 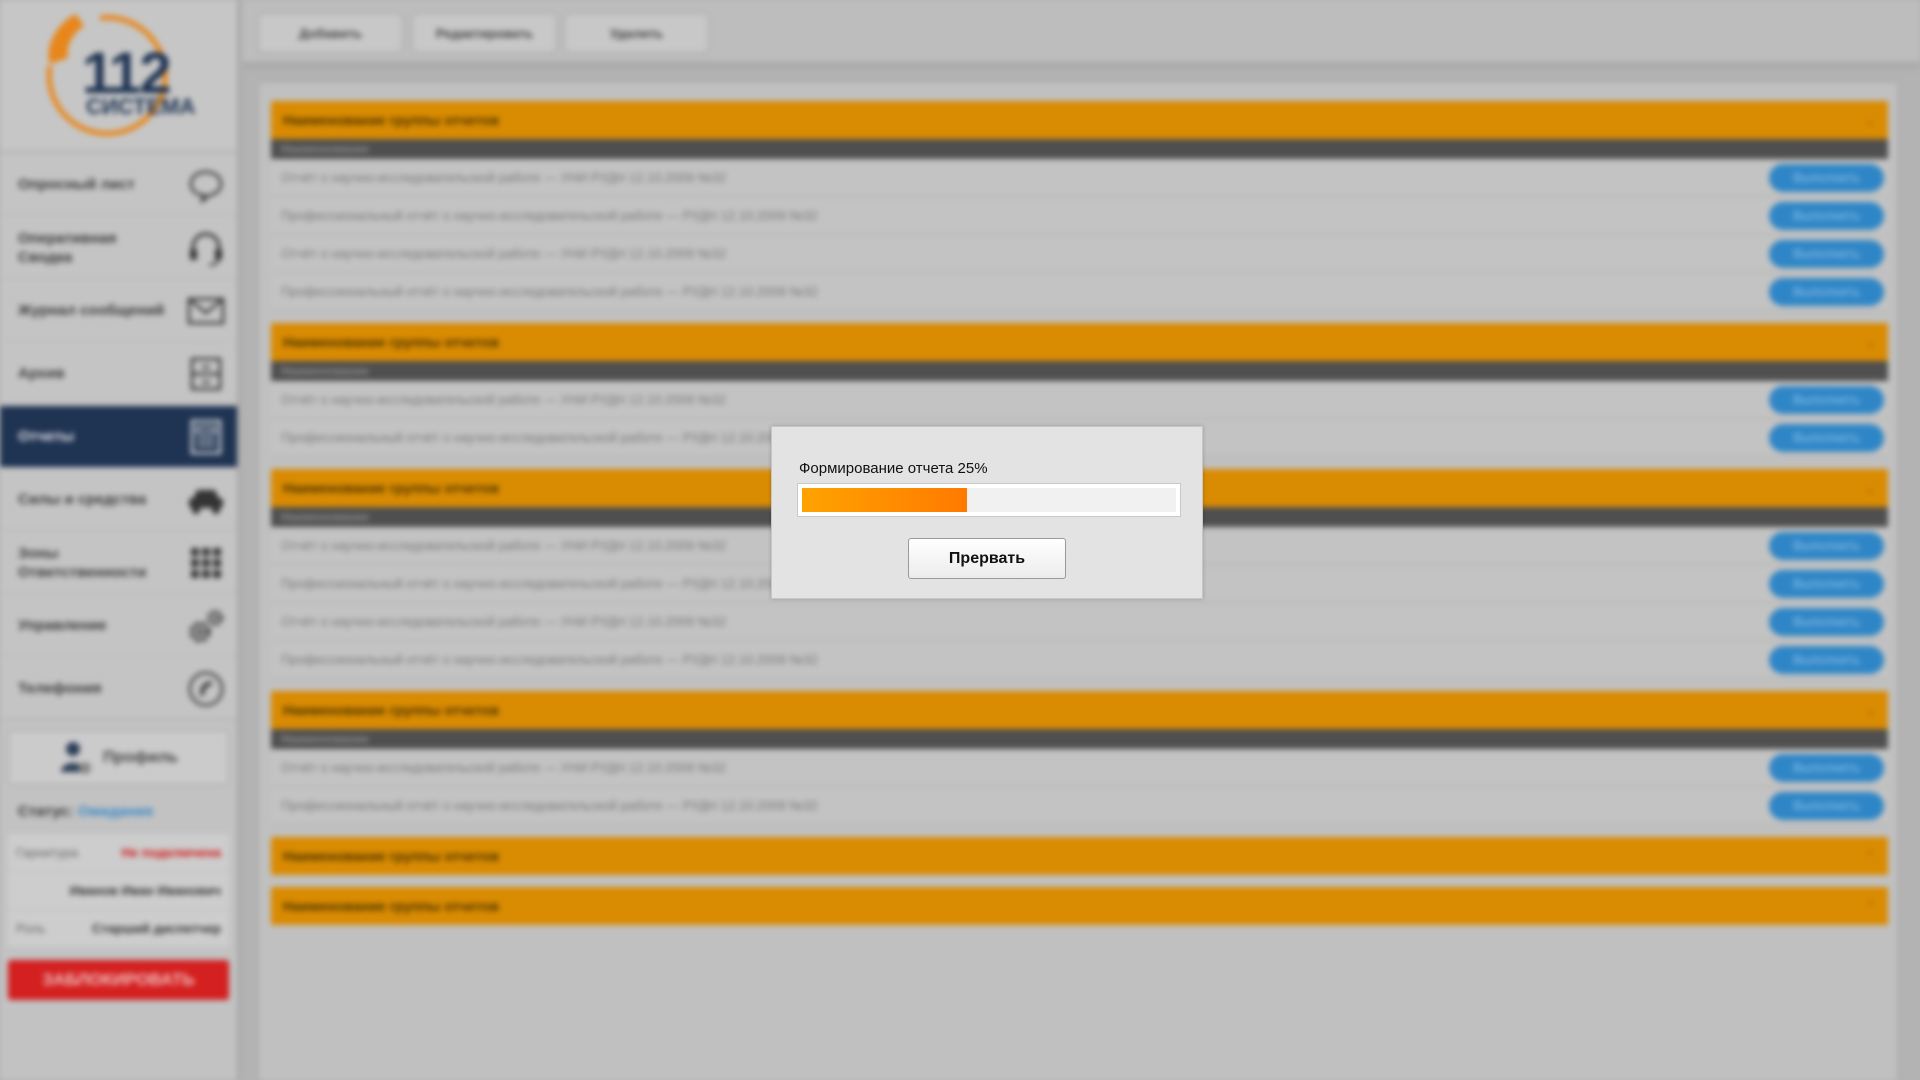 What do you see at coordinates (206, 311) in the screenshot?
I see `envelope-icon` at bounding box center [206, 311].